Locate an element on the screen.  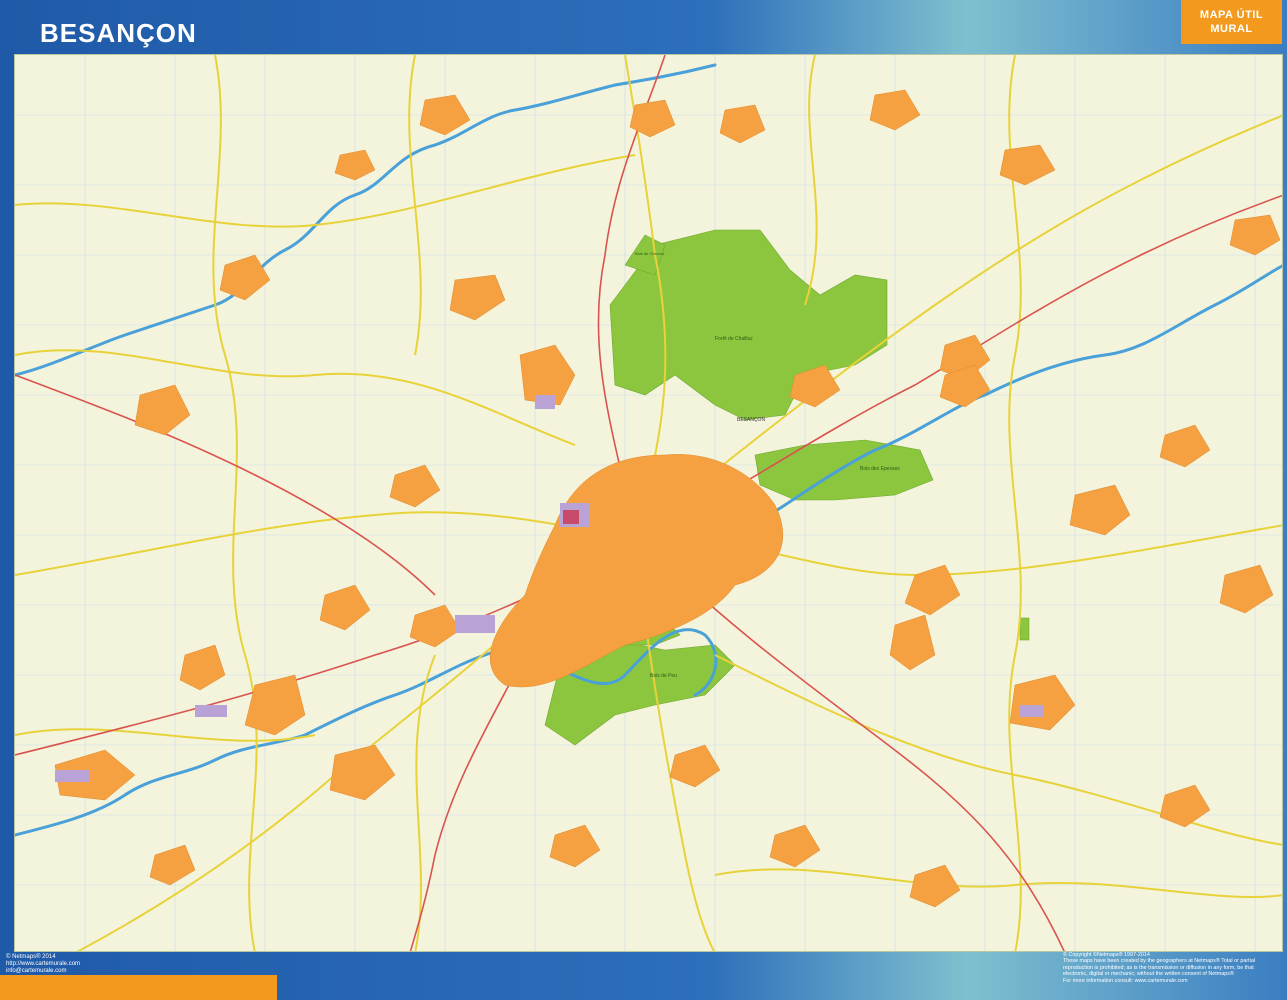
map-title: BESANÇON is located at coordinates (118, 33).